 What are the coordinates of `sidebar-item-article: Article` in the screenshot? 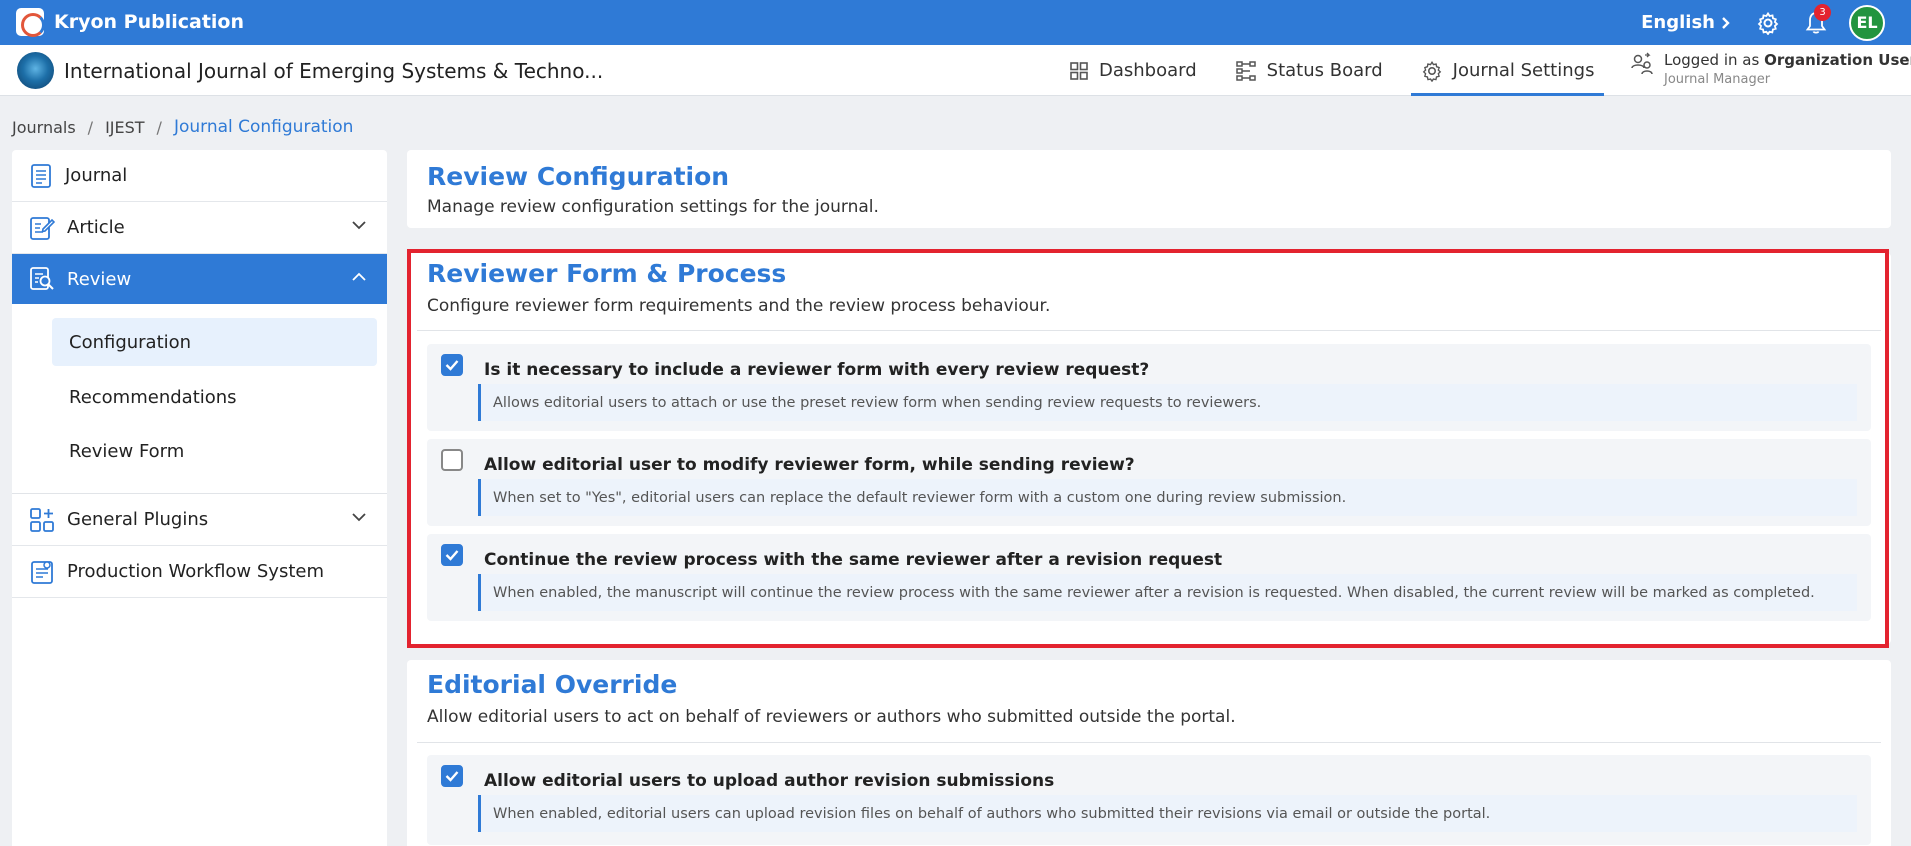 It's located at (199, 228).